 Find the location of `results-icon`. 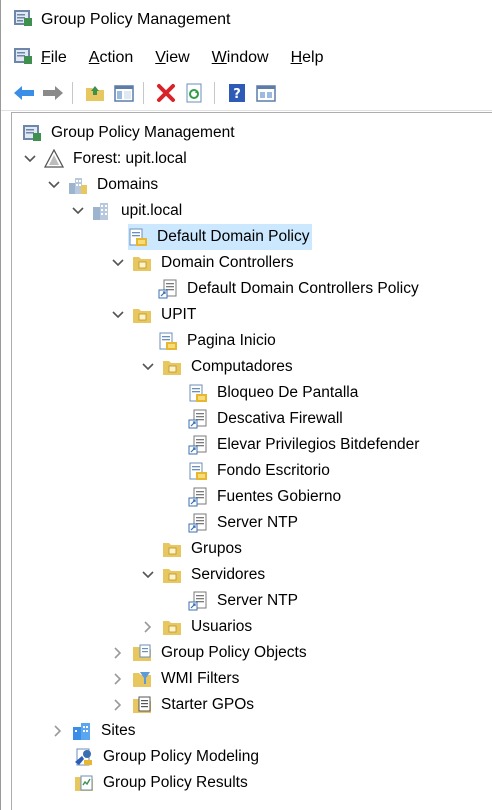

results-icon is located at coordinates (84, 783).